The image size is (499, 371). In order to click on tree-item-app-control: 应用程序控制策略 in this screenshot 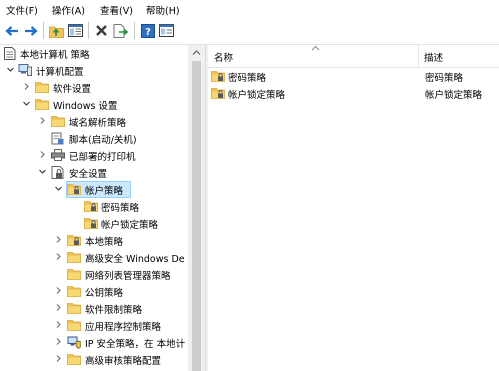, I will do `click(94, 325)`.